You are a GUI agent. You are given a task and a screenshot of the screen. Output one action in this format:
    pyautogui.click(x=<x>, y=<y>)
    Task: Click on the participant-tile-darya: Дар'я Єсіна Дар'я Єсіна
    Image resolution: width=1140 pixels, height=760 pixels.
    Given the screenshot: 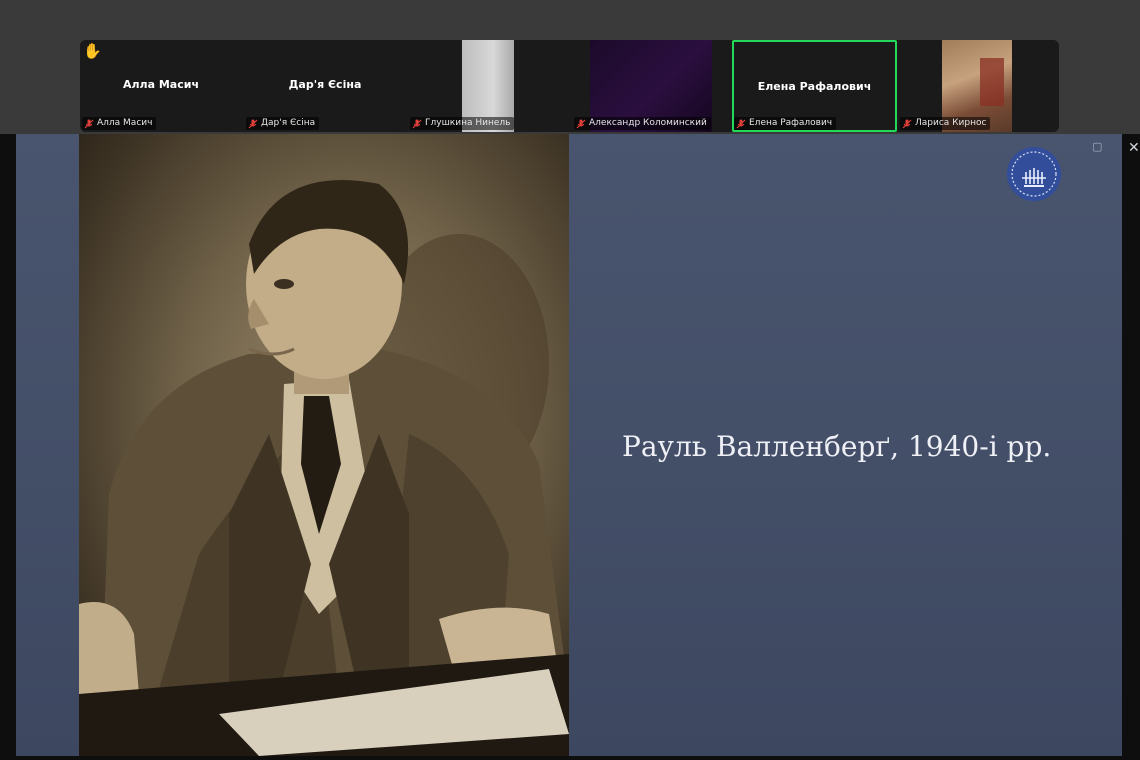 What is the action you would take?
    pyautogui.click(x=325, y=86)
    